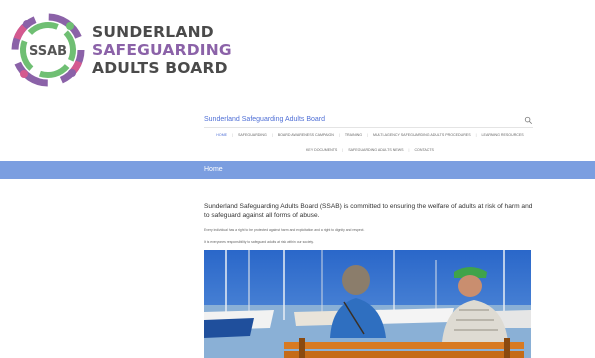  Describe the element at coordinates (368, 127) in the screenshot. I see `header-divider` at that location.